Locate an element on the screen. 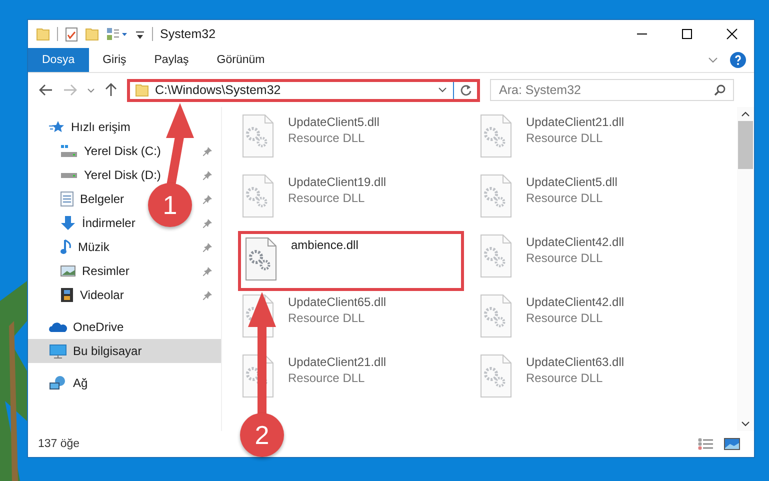  sidebar-item: Hızlı erişim is located at coordinates (124, 127).